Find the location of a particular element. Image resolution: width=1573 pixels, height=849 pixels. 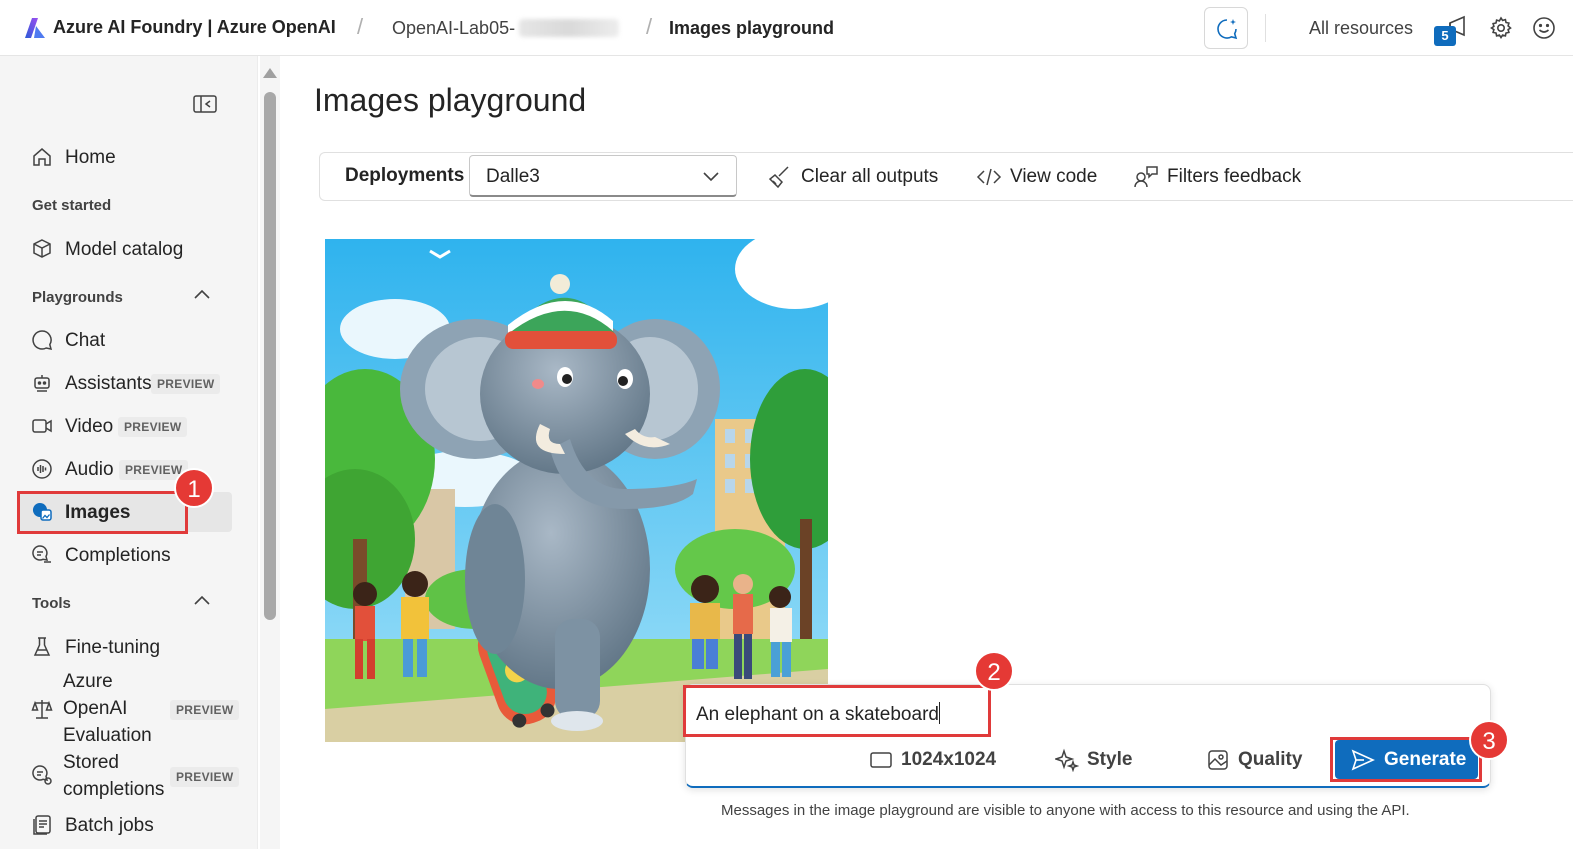

annotation-highlight-generate is located at coordinates (1406, 759).